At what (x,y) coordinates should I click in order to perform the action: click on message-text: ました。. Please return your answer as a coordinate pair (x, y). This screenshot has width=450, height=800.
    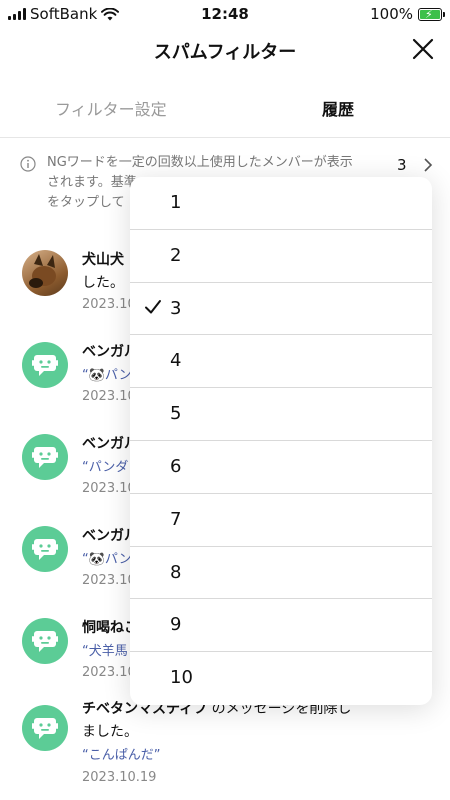
    Looking at the image, I should click on (110, 732).